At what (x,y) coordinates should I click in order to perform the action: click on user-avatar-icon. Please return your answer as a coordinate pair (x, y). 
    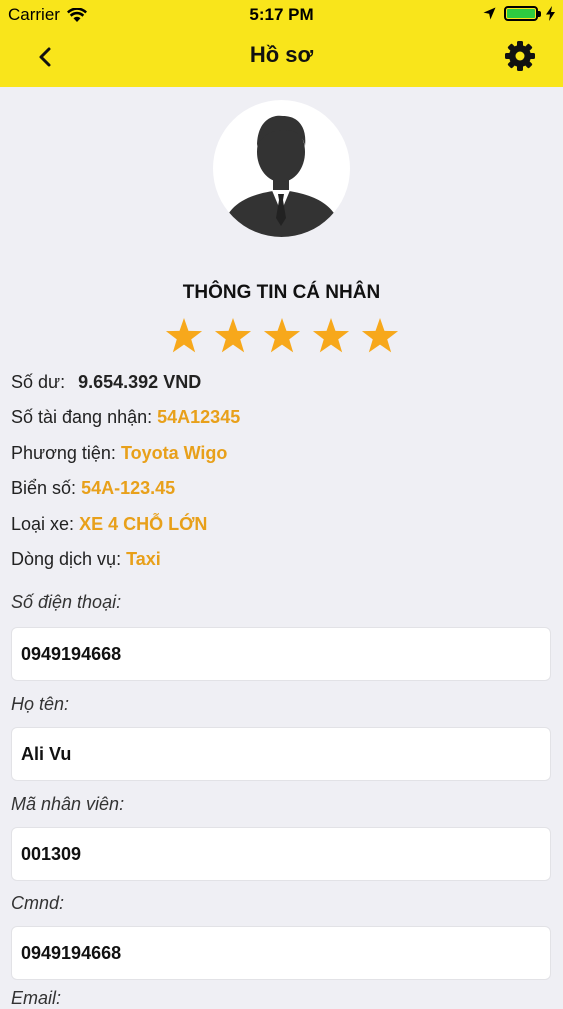
    Looking at the image, I should click on (281, 176).